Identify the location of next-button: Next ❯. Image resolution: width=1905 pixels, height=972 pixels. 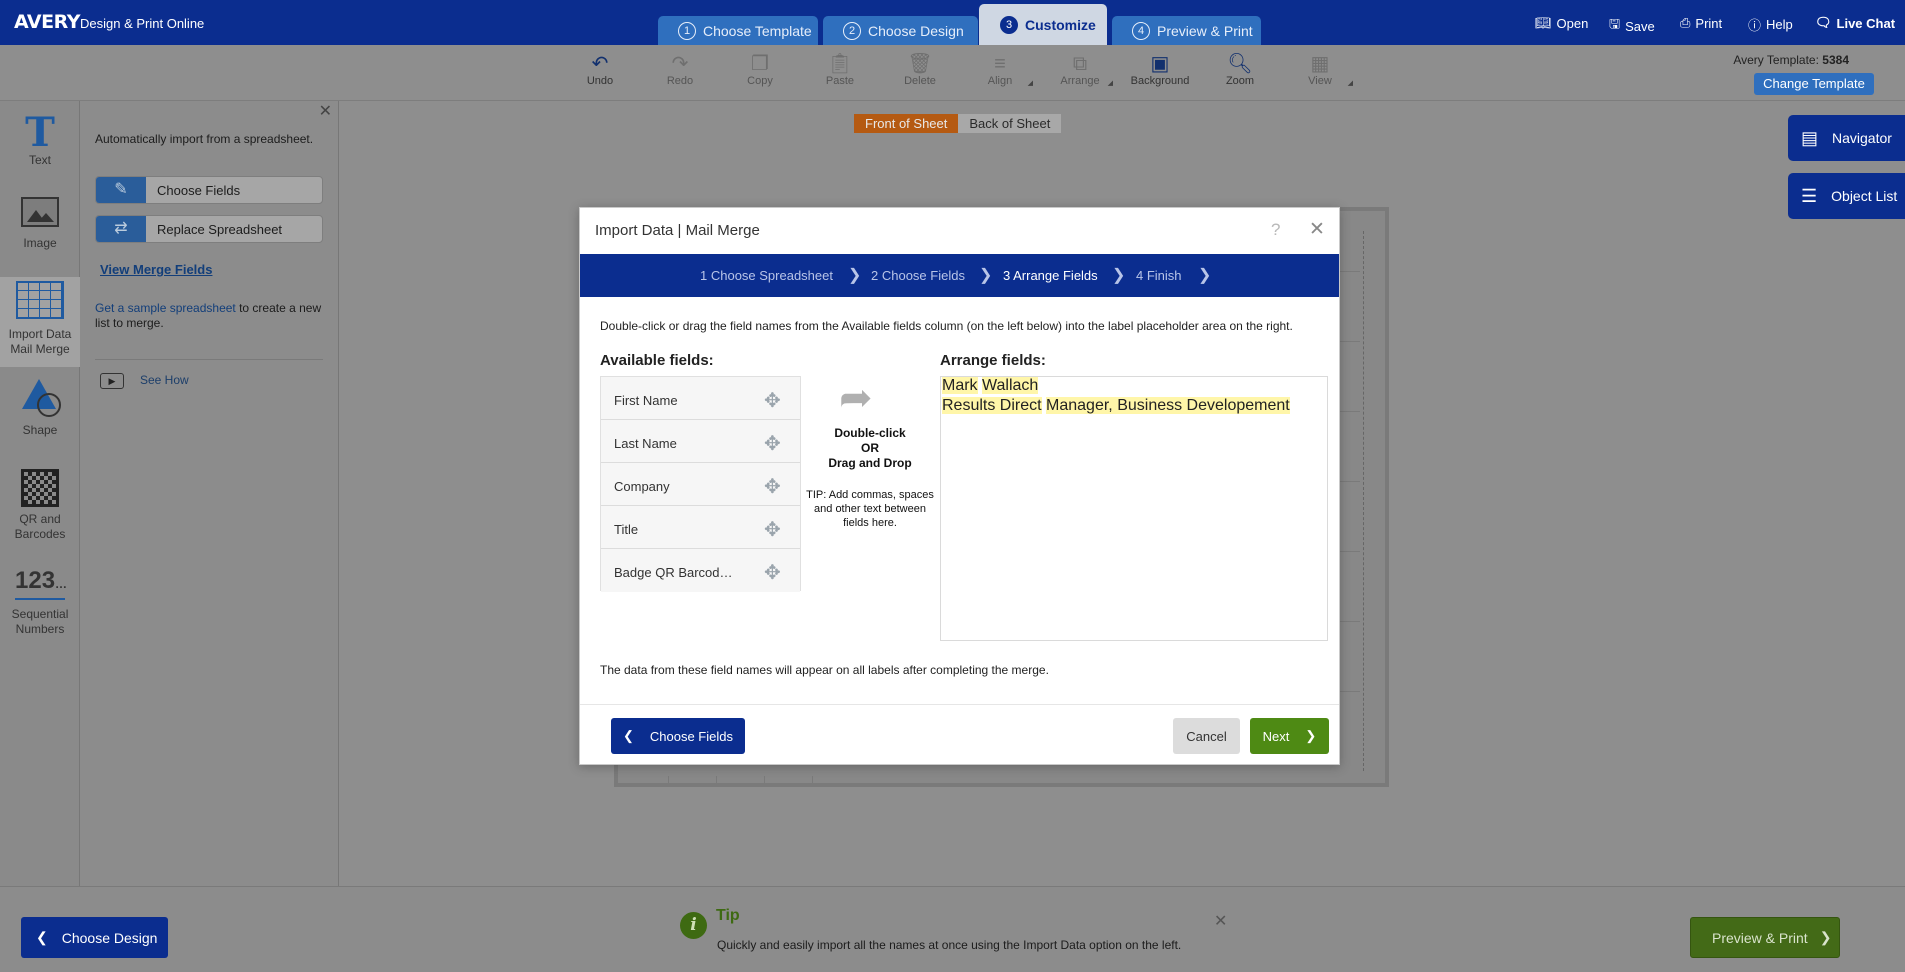
(1289, 736).